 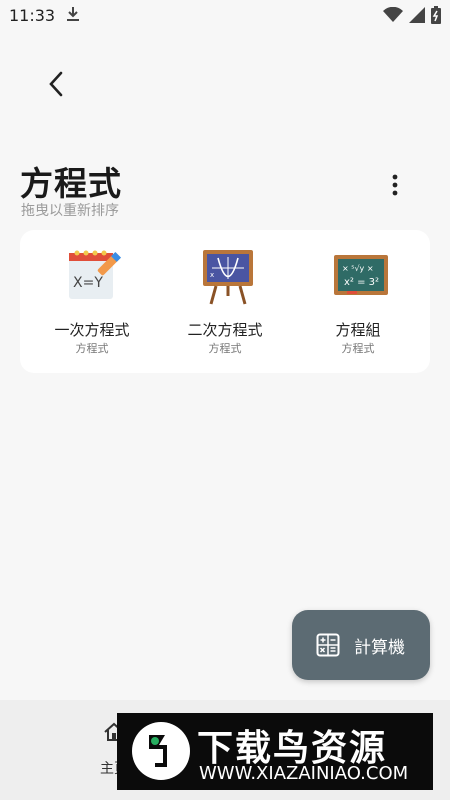 What do you see at coordinates (361, 282) in the screenshot?
I see `chalkboard-text: x² = 3²` at bounding box center [361, 282].